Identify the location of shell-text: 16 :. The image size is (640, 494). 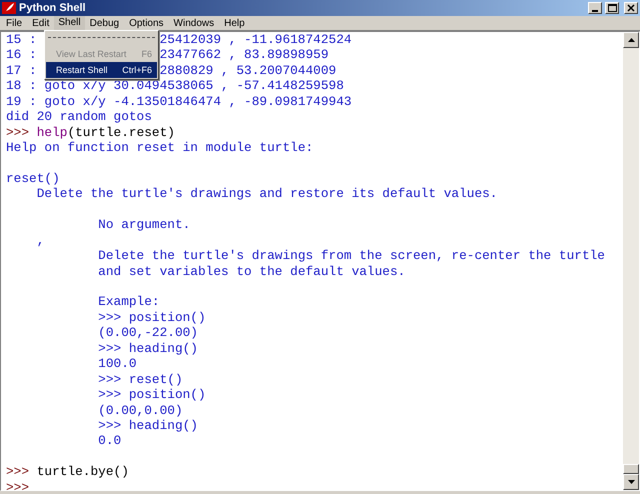
(21, 55).